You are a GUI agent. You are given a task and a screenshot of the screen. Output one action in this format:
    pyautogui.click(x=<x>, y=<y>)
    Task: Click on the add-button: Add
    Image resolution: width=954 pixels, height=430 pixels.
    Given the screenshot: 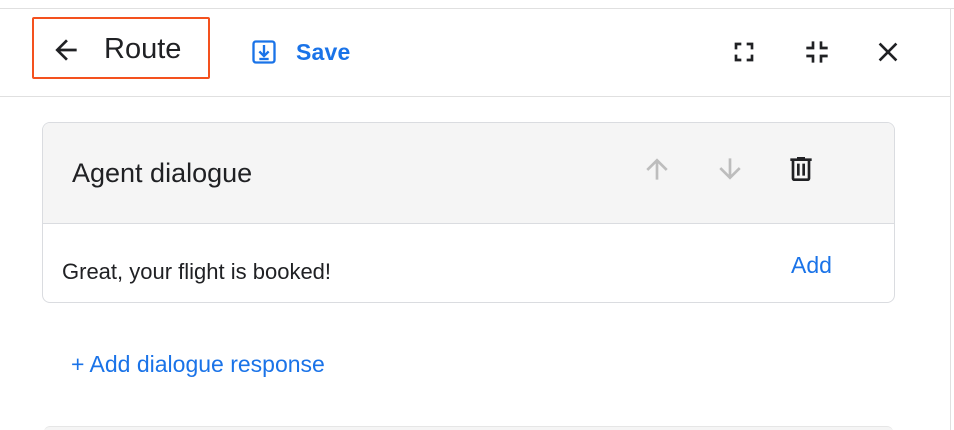 What is the action you would take?
    pyautogui.click(x=811, y=265)
    